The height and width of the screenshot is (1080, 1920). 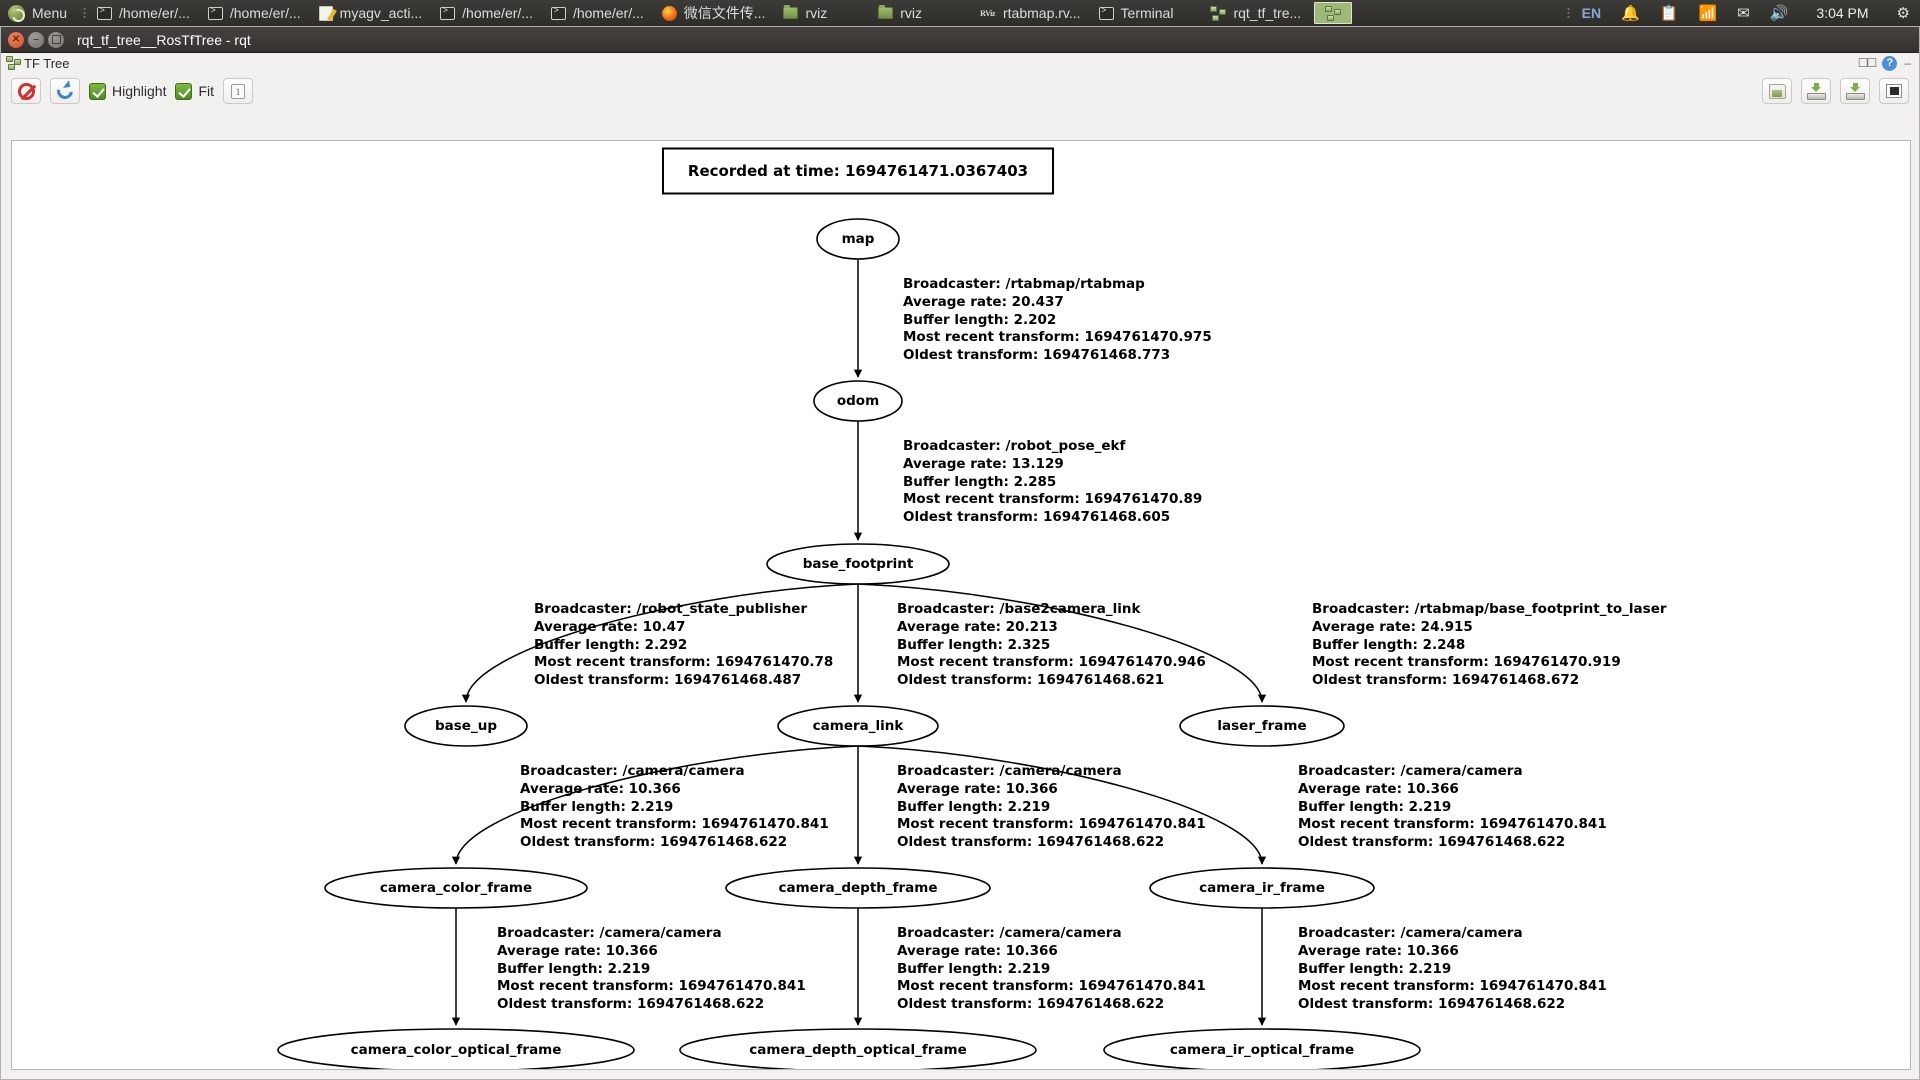 What do you see at coordinates (1842, 13) in the screenshot?
I see `clock-button: 3:04 PM` at bounding box center [1842, 13].